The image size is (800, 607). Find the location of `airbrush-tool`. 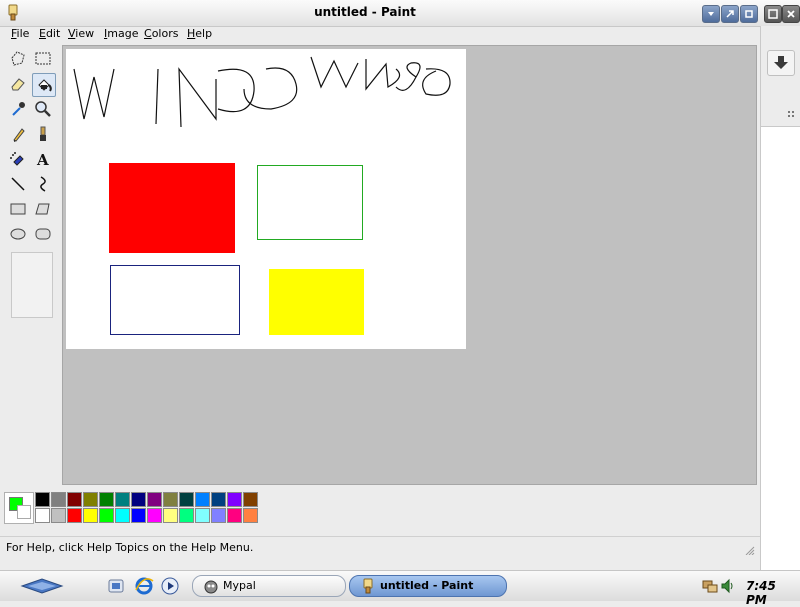

airbrush-tool is located at coordinates (18, 159).